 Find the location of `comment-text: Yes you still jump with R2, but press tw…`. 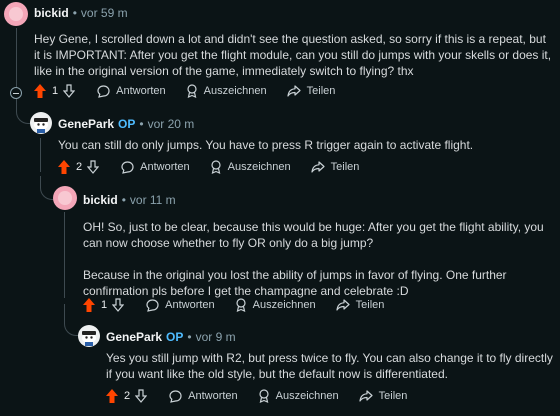

comment-text: Yes you still jump with R2, but press tw… is located at coordinates (329, 366).